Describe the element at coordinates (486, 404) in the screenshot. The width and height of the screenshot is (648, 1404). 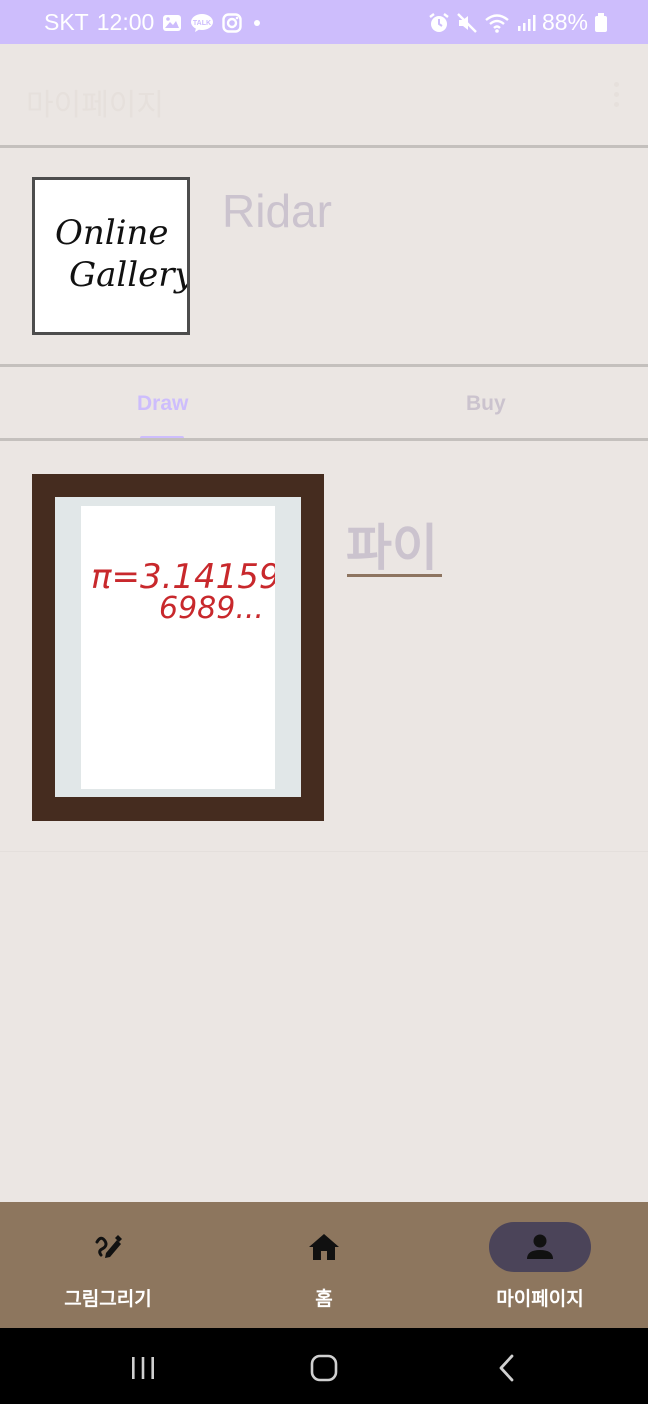
I see `tab-buy: Buy` at that location.